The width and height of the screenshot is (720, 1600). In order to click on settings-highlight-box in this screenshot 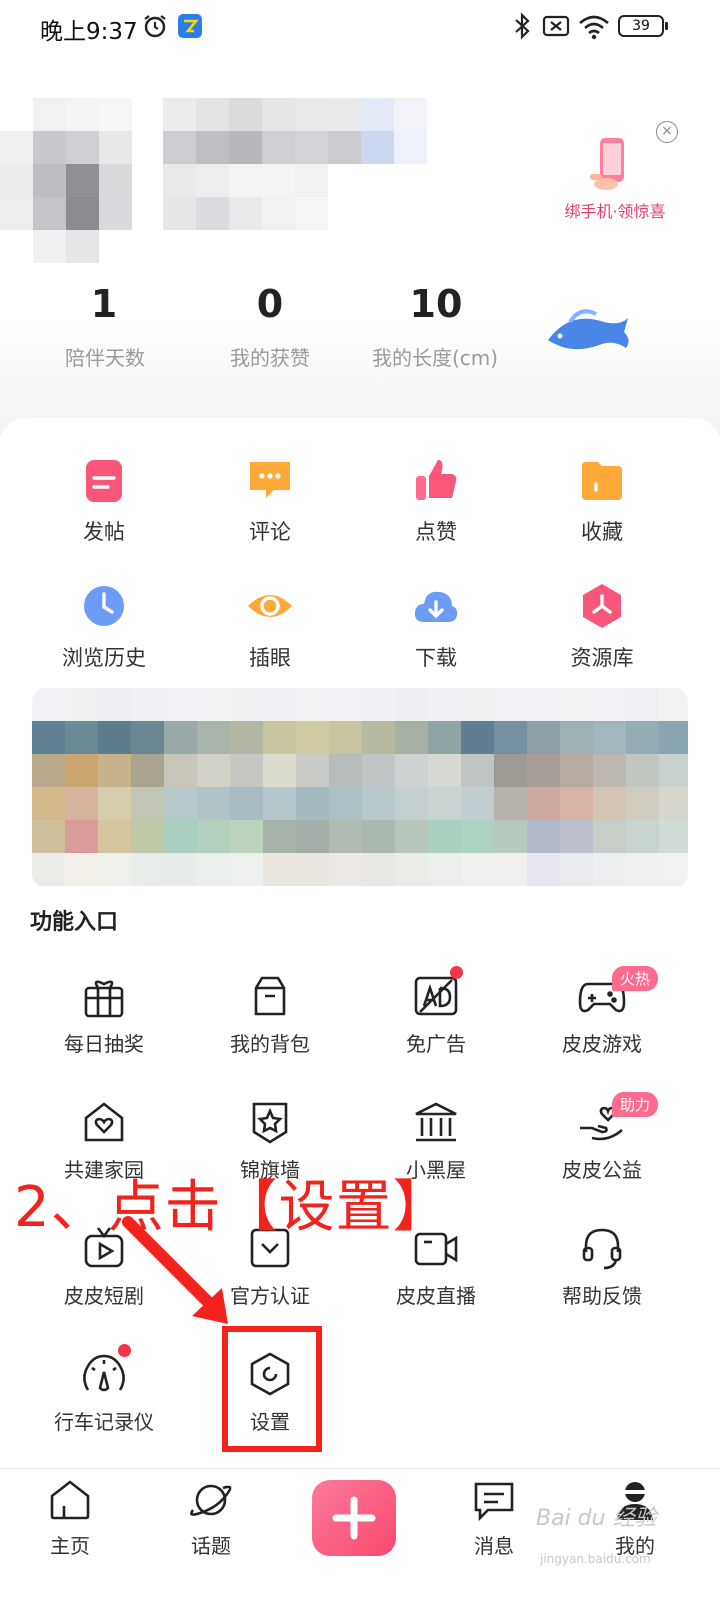, I will do `click(272, 1389)`.